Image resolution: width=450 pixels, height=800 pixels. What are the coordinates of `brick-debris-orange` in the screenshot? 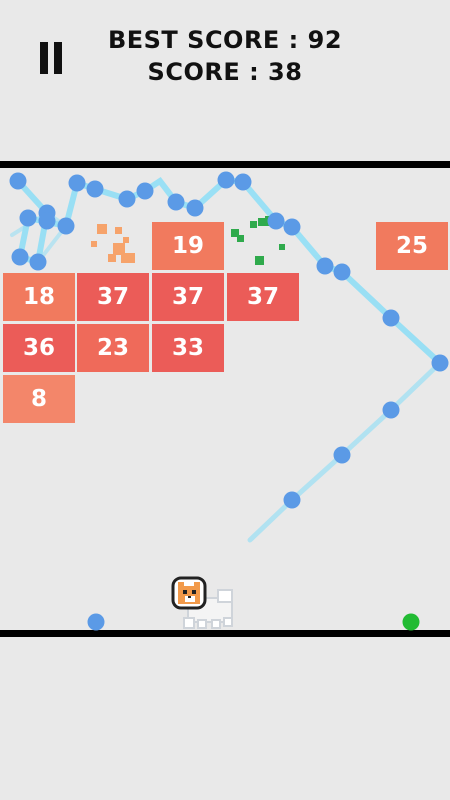 It's located at (113, 243).